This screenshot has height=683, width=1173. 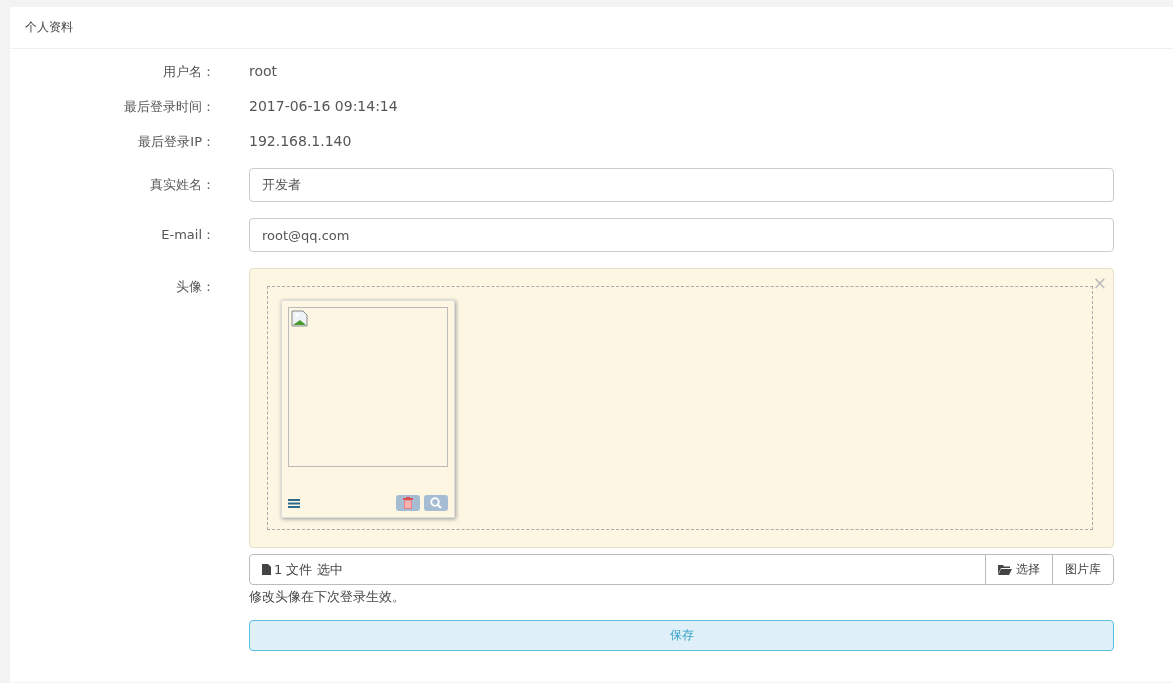 I want to click on menu-icon, so click(x=294, y=503).